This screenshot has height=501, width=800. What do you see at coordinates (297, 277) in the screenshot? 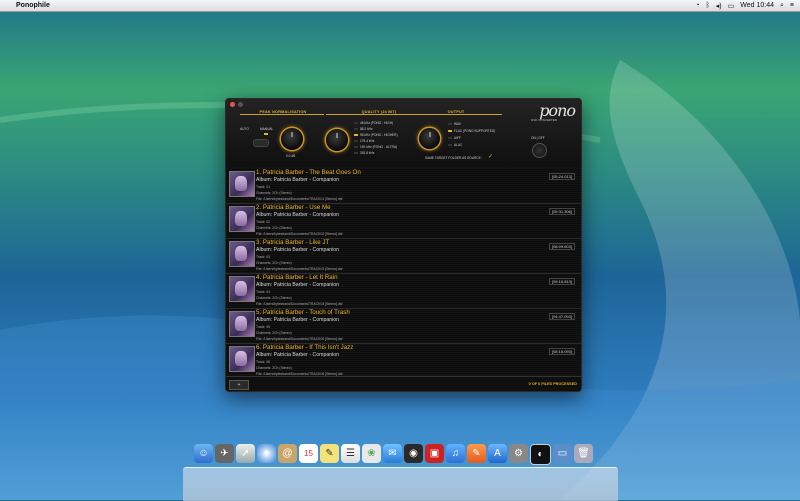
I see `track-title: 4. Patricia Barber - Let It Rain` at bounding box center [297, 277].